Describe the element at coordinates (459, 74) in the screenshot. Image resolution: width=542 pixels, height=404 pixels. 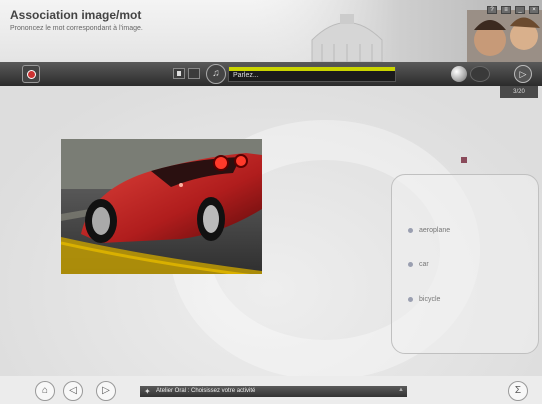
I see `replay-sphere-button` at that location.